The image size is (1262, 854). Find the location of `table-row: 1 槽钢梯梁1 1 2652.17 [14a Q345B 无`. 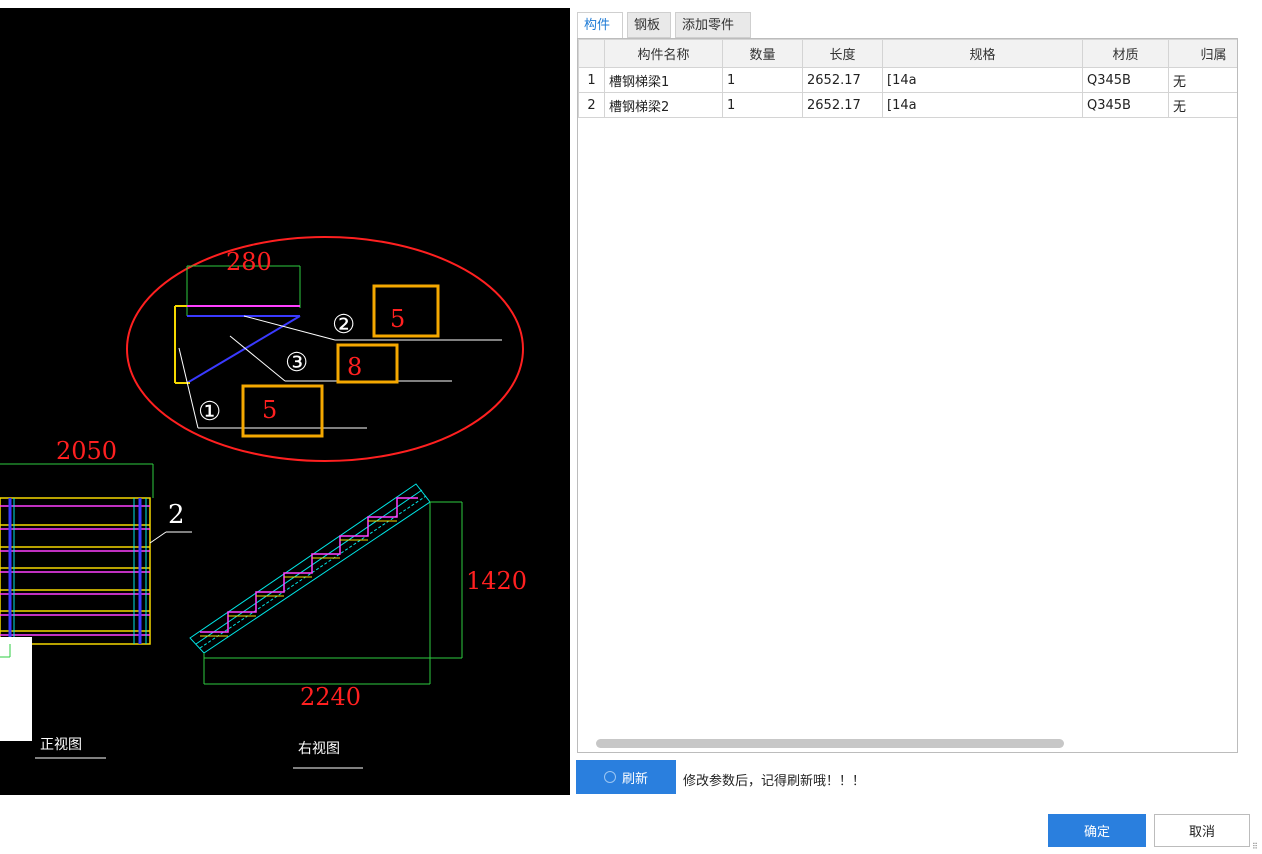

table-row: 1 槽钢梯梁1 1 2652.17 [14a Q345B 无 is located at coordinates (907, 80).